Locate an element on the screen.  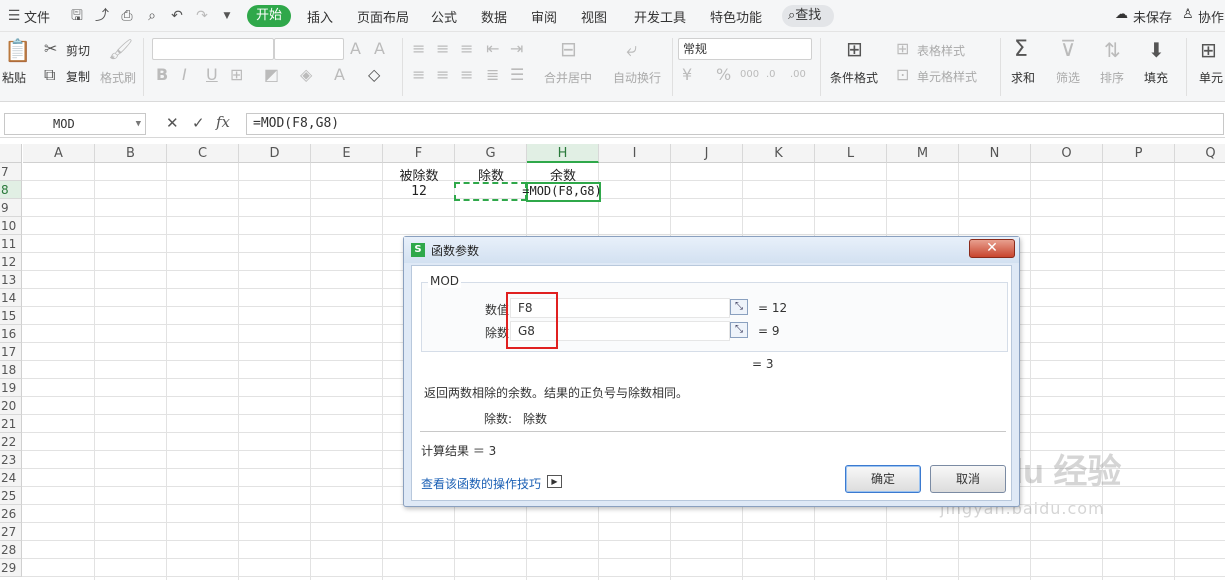
row-header-19: 19 is located at coordinates (11, 388).